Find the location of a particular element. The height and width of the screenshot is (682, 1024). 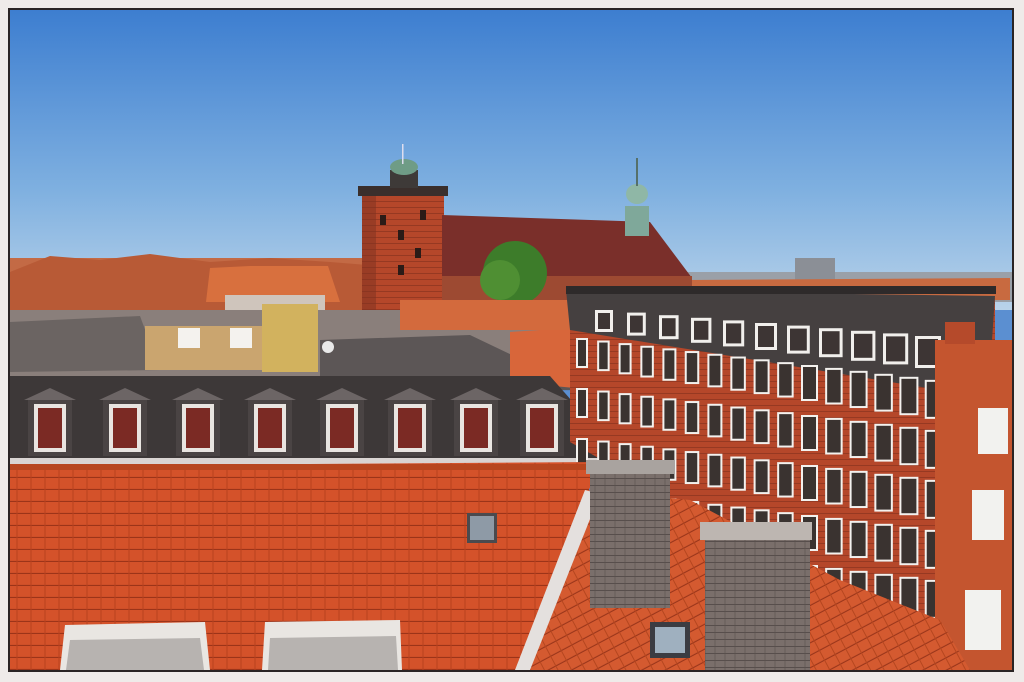

yellow-chimney is located at coordinates (290, 338).